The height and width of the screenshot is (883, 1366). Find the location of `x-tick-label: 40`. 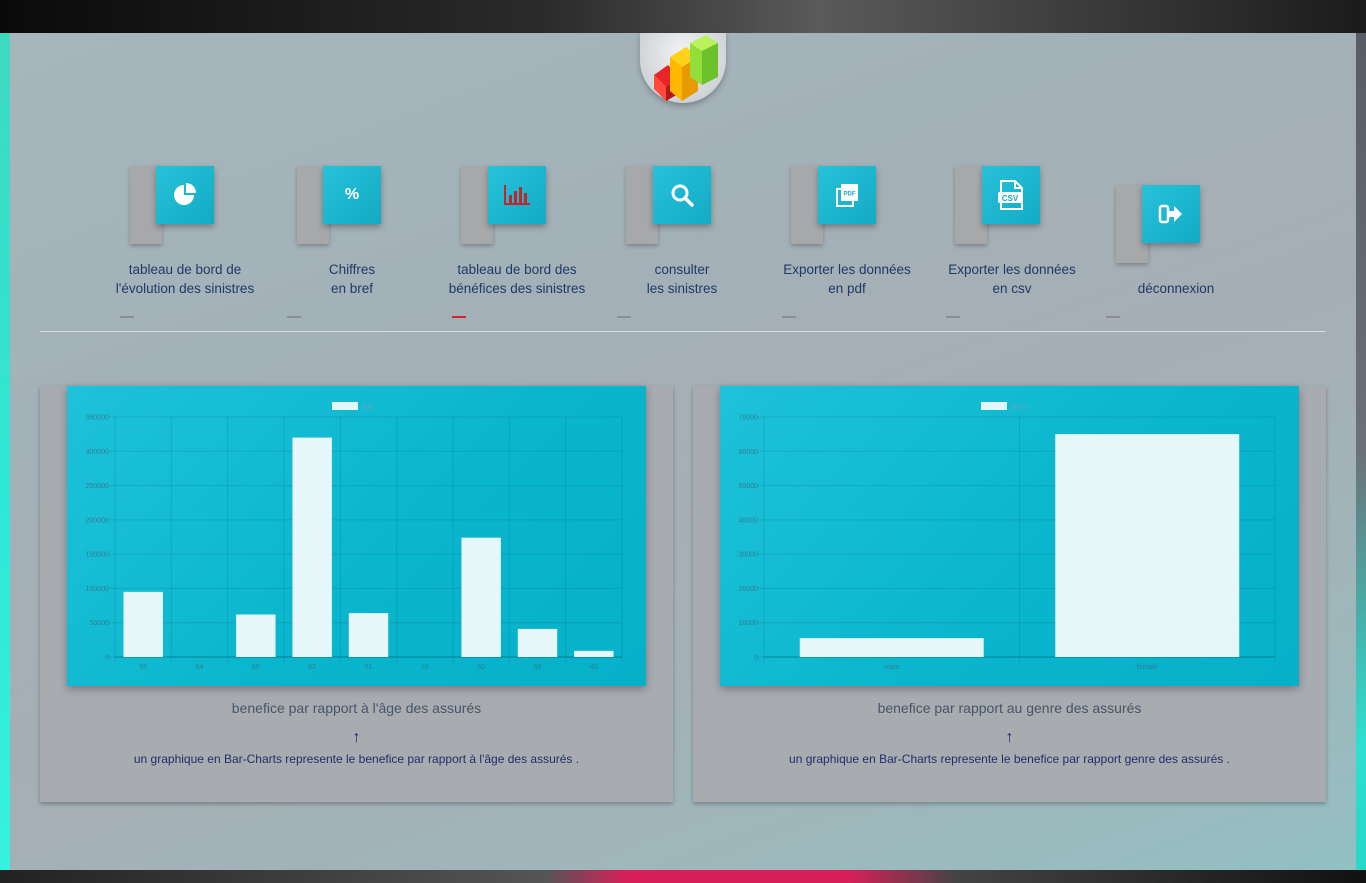

x-tick-label: 40 is located at coordinates (594, 667).